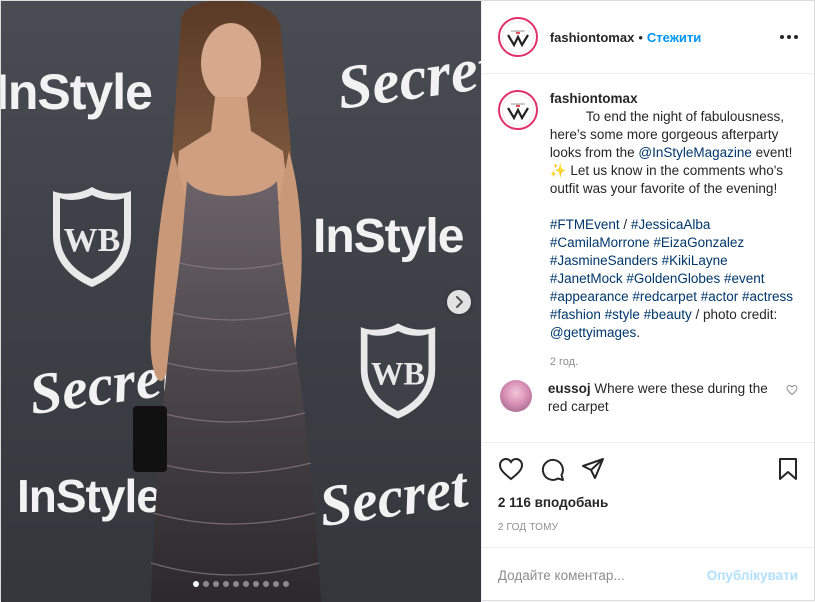 The width and height of the screenshot is (815, 602). What do you see at coordinates (695, 152) in the screenshot?
I see `caption-mention: @InStyleMagazine` at bounding box center [695, 152].